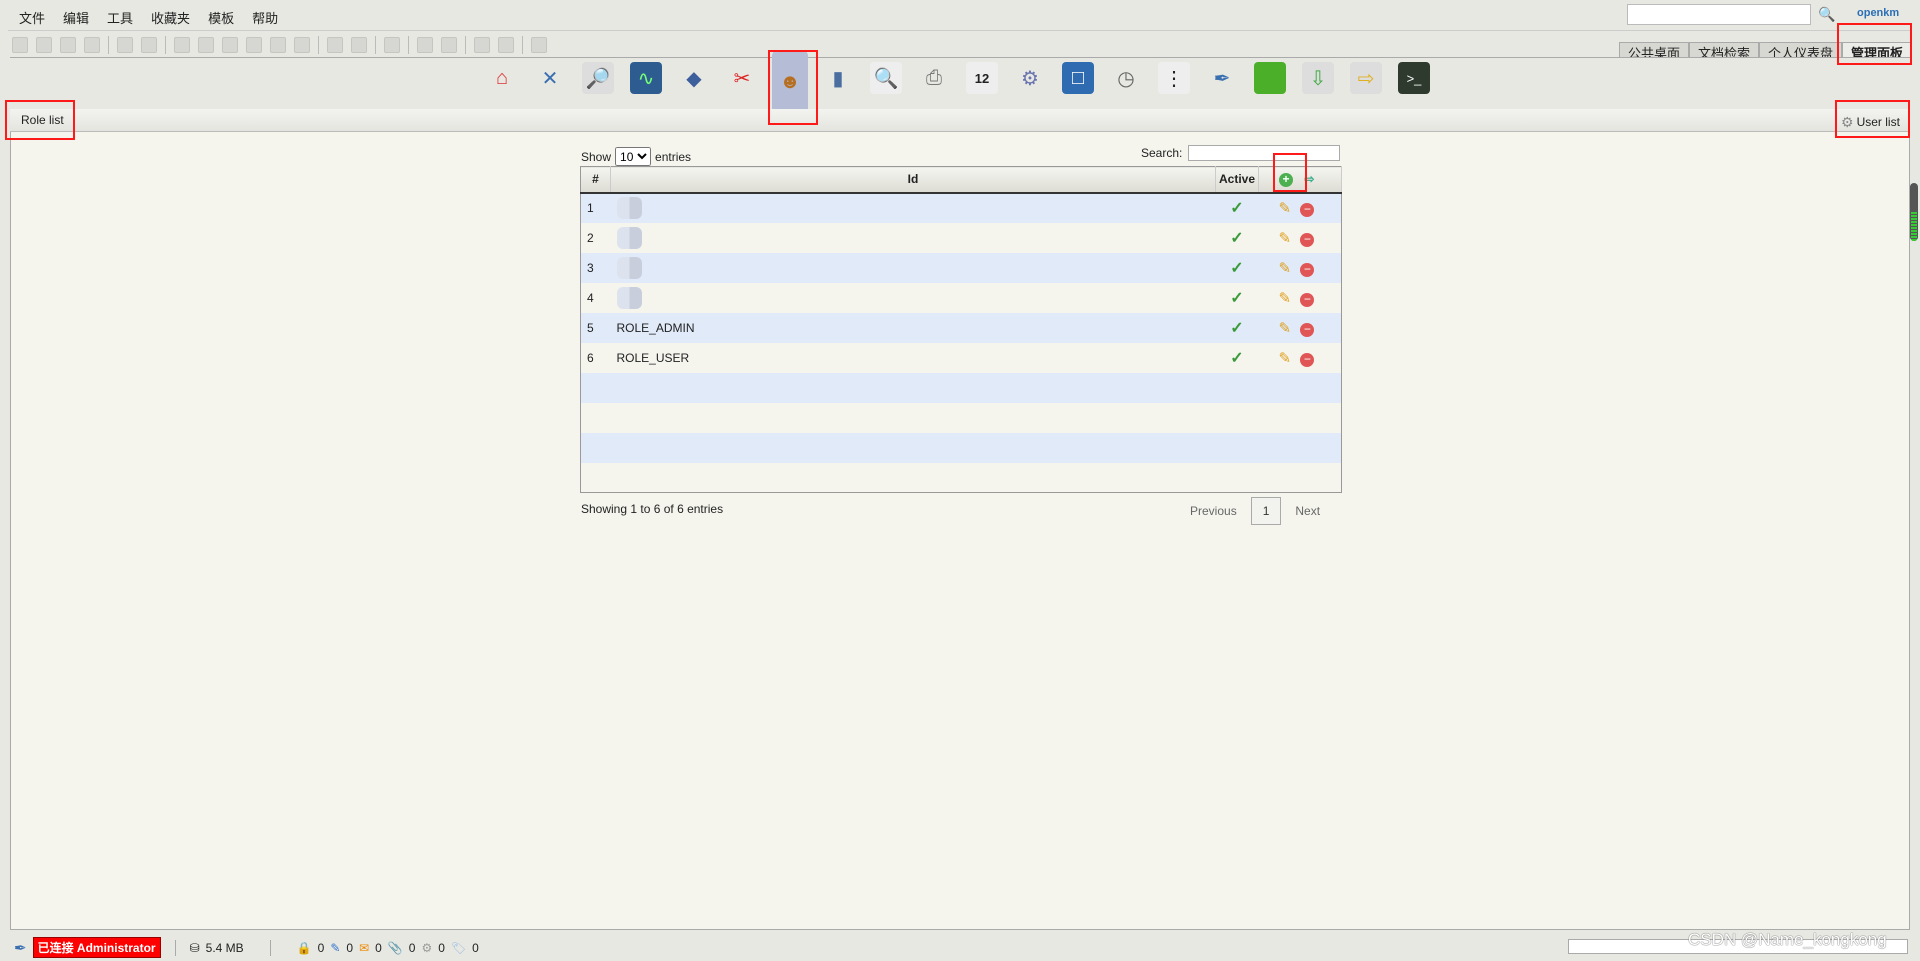 This screenshot has height=961, width=1920. I want to click on table-search: Search:, so click(1241, 153).